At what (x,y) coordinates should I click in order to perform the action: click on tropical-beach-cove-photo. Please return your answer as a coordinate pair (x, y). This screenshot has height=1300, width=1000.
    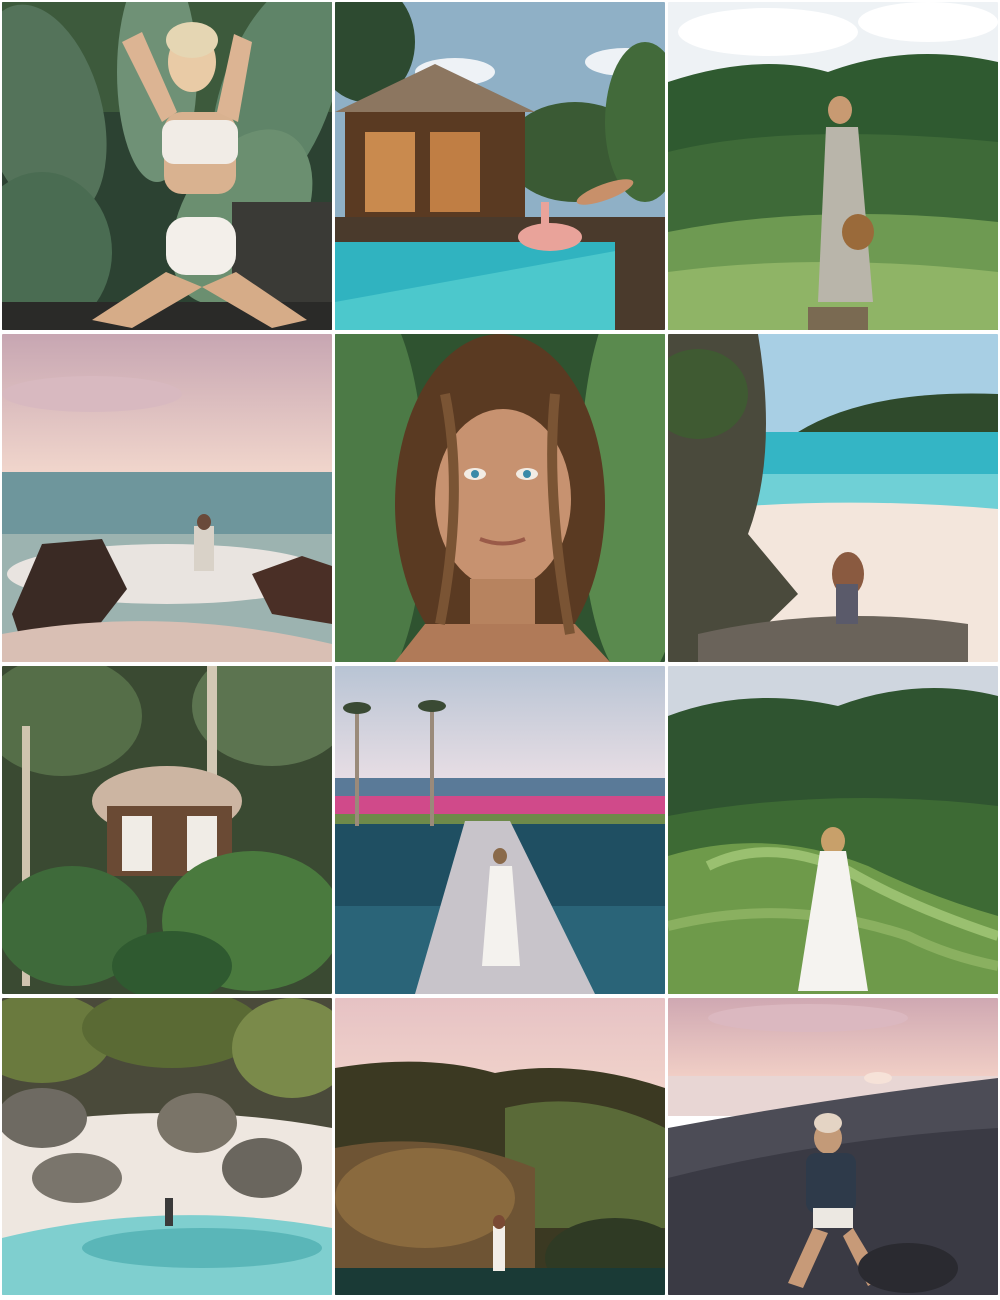
    Looking at the image, I should click on (833, 498).